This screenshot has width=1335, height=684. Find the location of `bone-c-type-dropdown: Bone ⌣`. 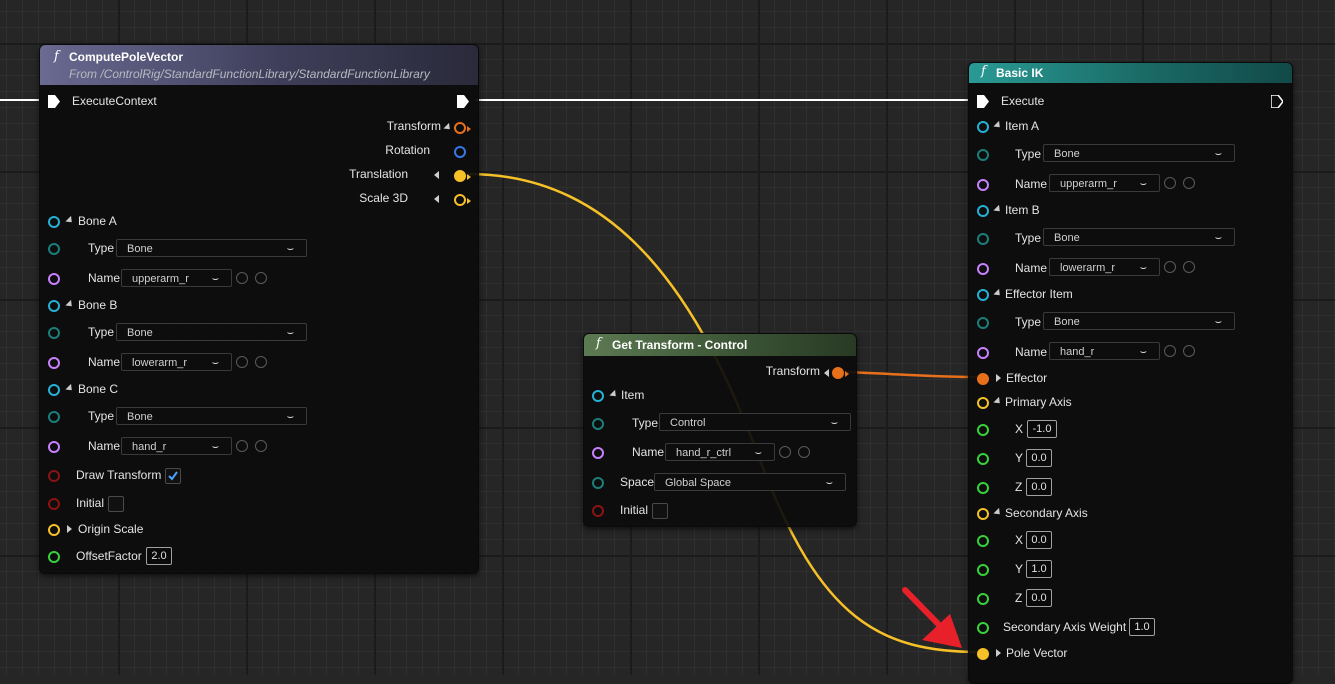

bone-c-type-dropdown: Bone ⌣ is located at coordinates (211, 416).